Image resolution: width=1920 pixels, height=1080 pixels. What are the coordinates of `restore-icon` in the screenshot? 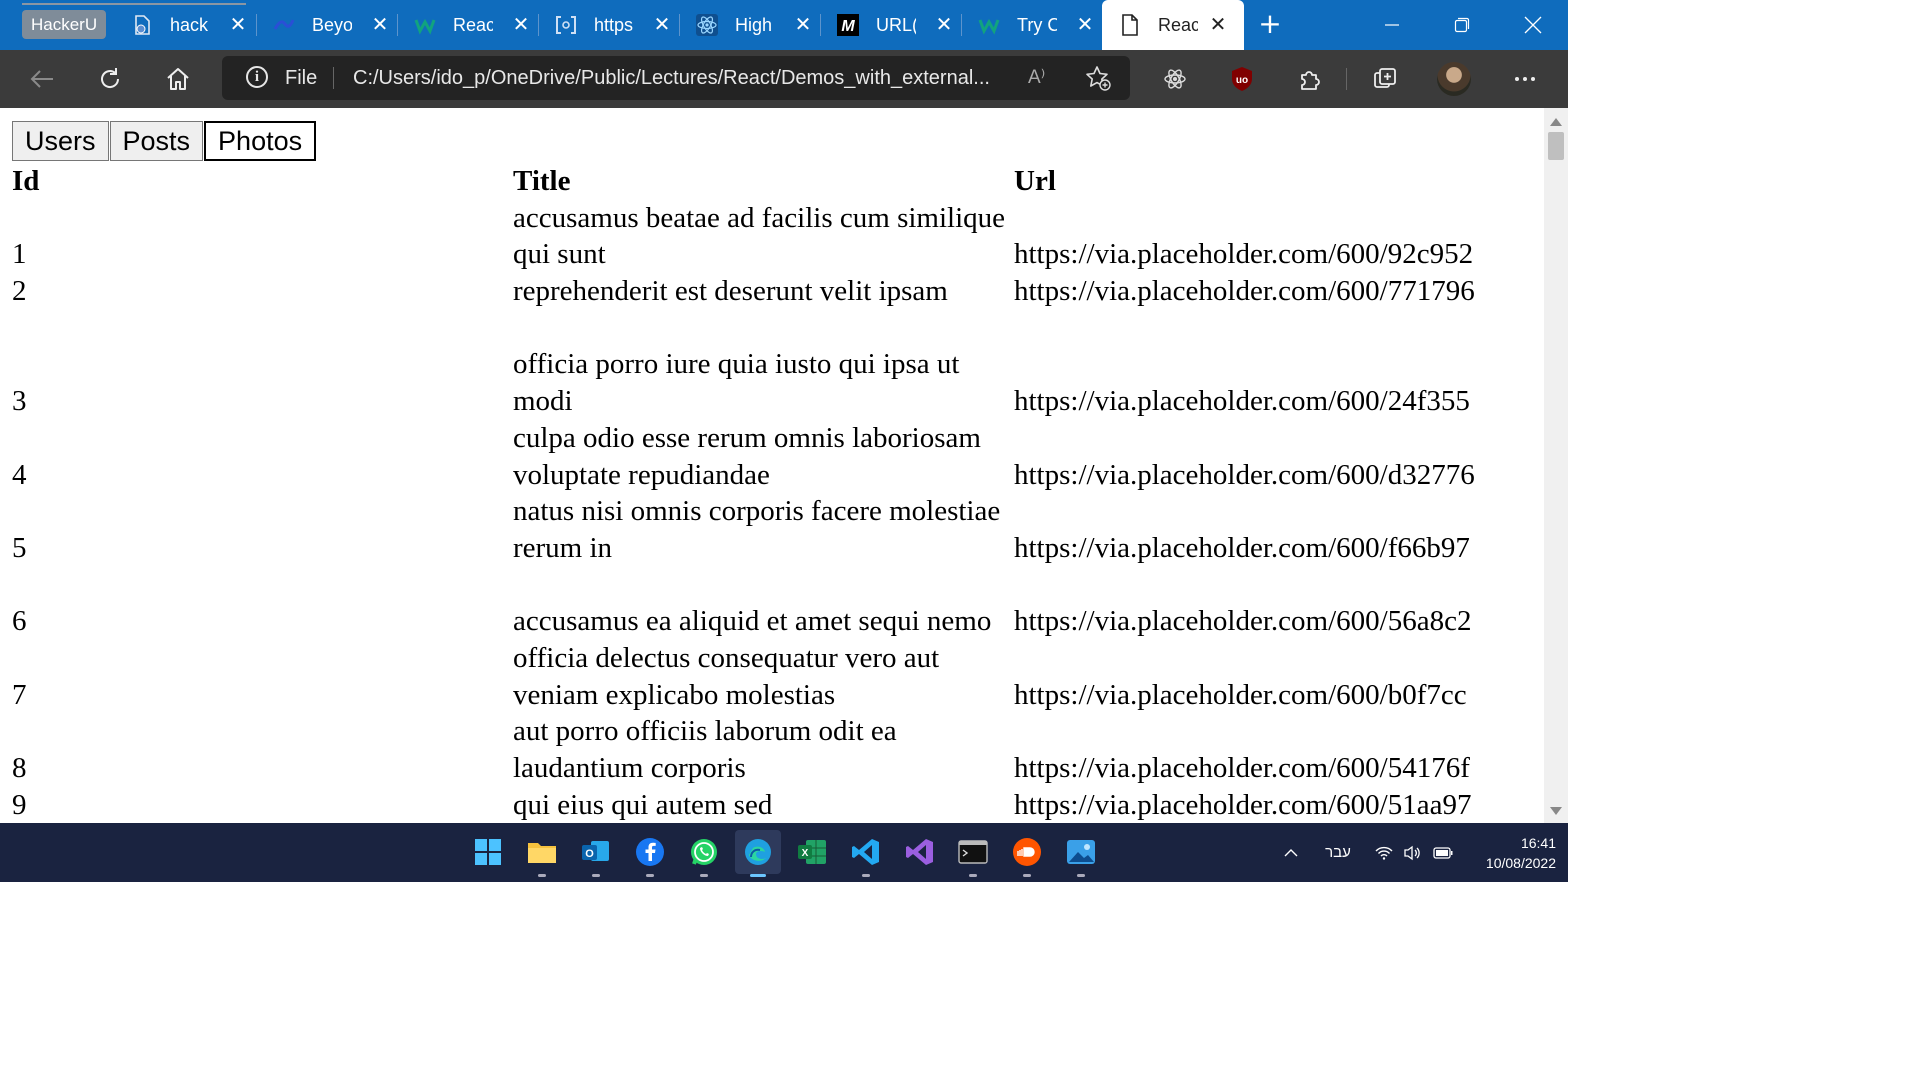 It's located at (1462, 25).